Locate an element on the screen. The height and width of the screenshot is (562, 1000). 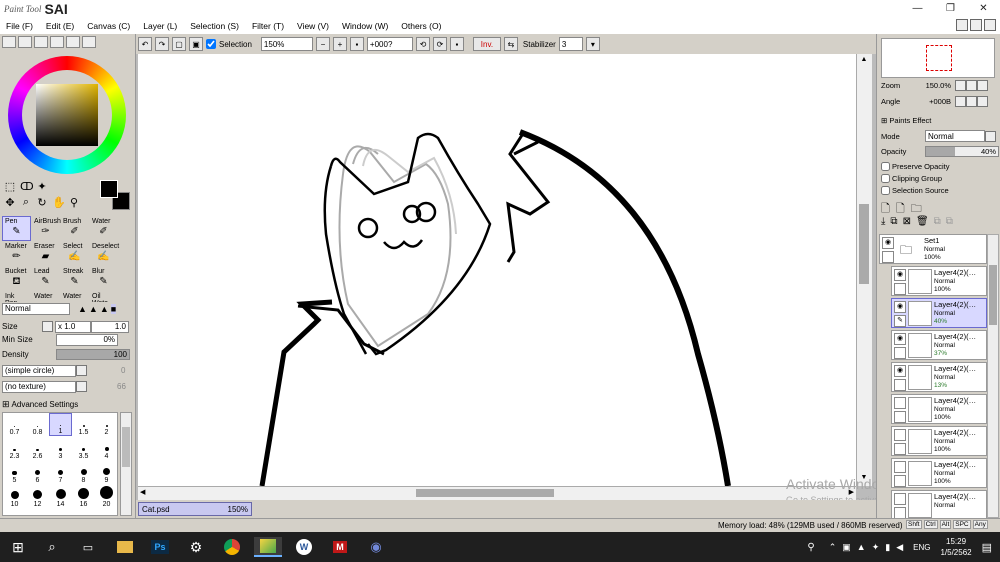
zoom-in-icon: + is located at coordinates (339, 44).